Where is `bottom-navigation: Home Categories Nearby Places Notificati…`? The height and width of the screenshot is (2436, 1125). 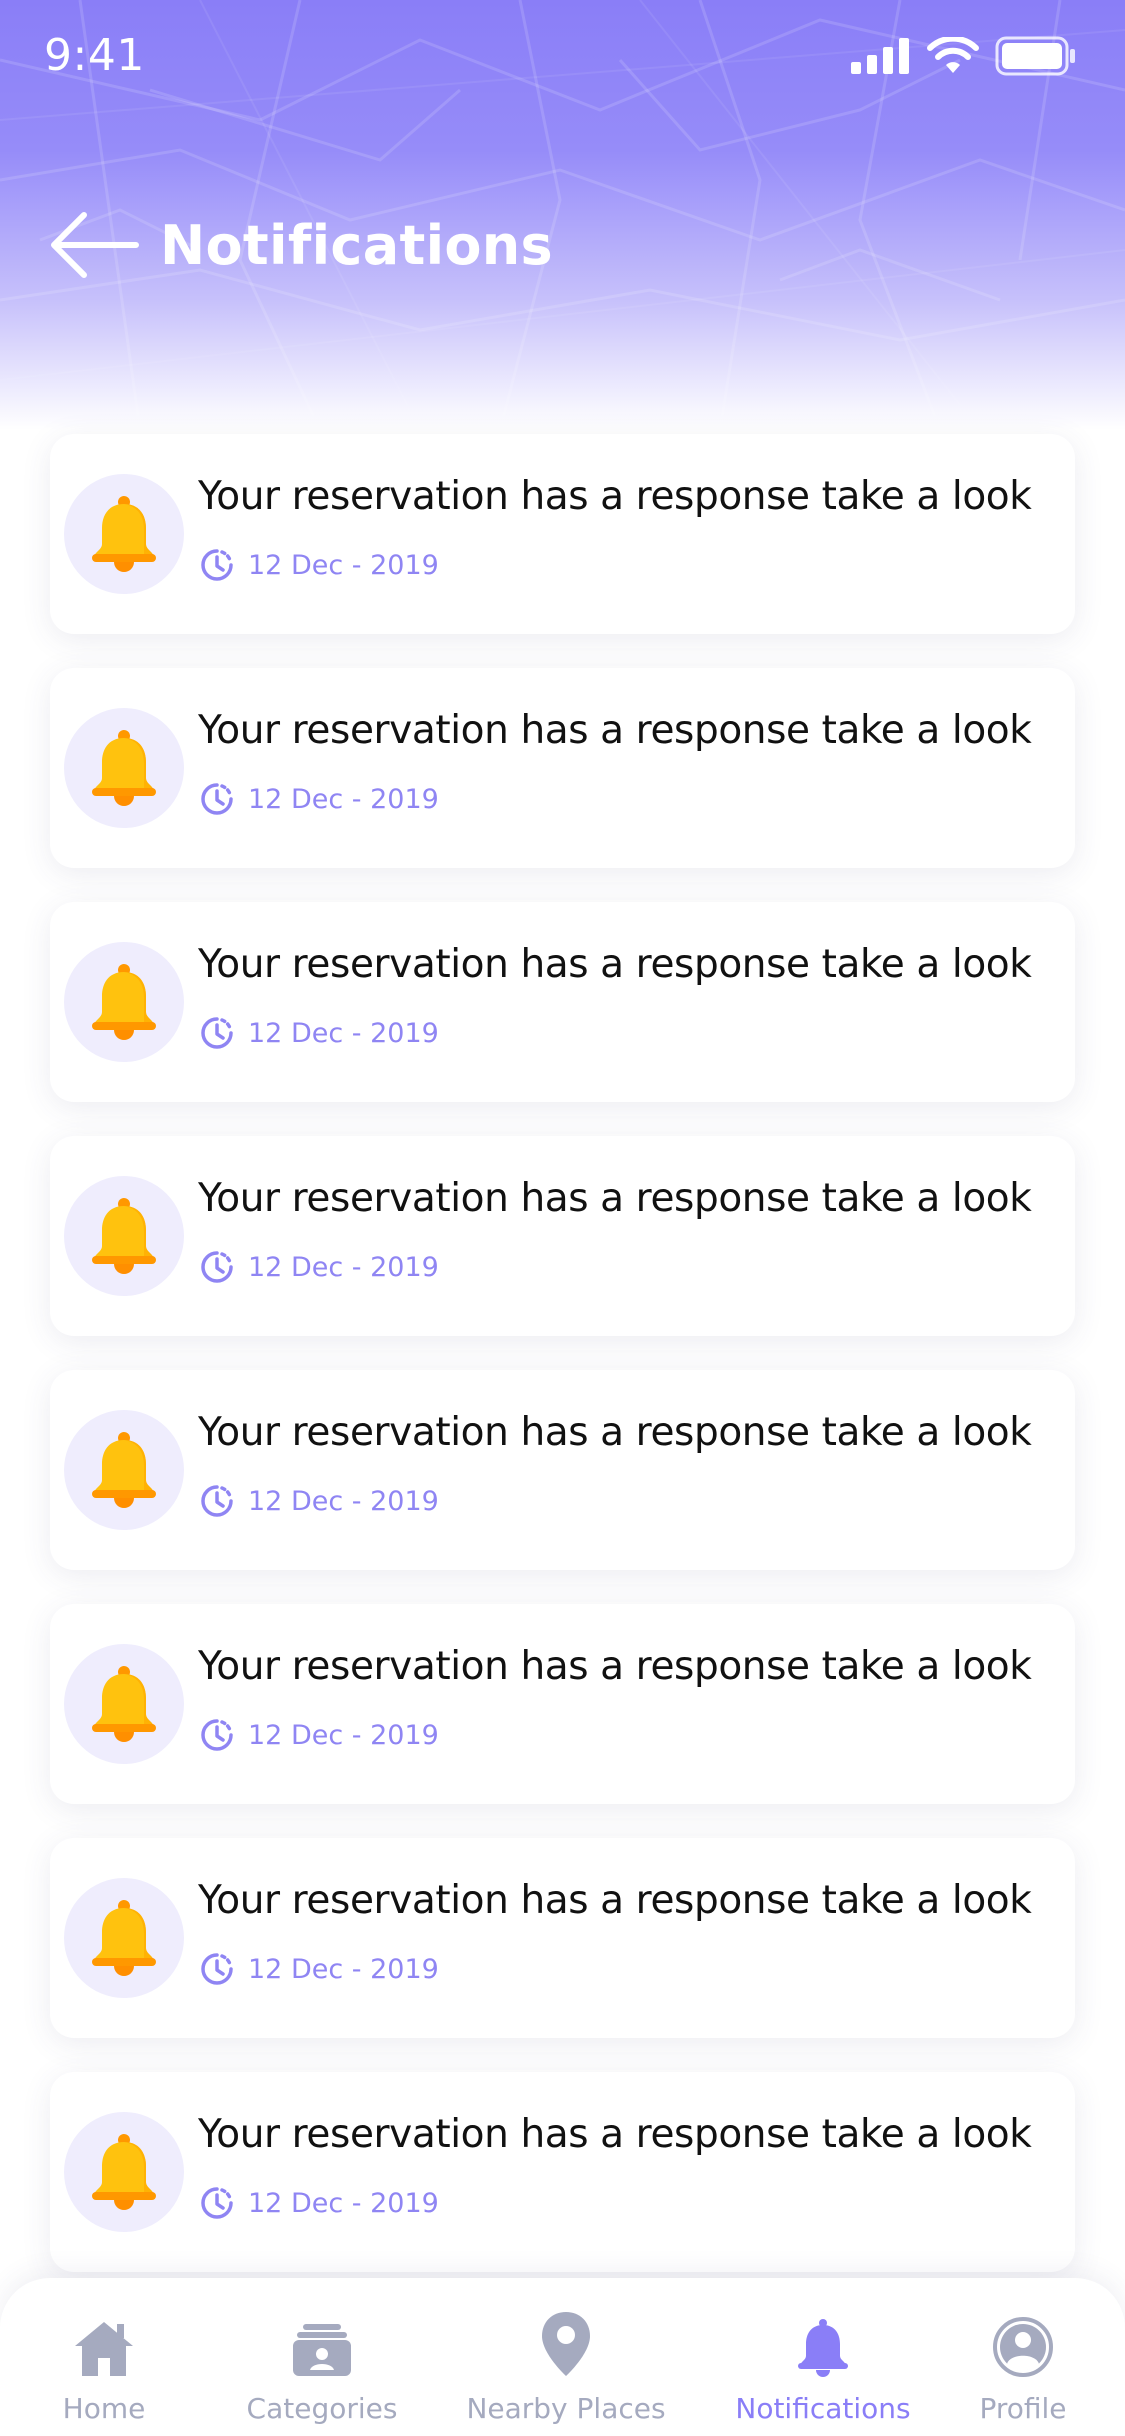
bottom-navigation: Home Categories Nearby Places Notificati… is located at coordinates (562, 2357).